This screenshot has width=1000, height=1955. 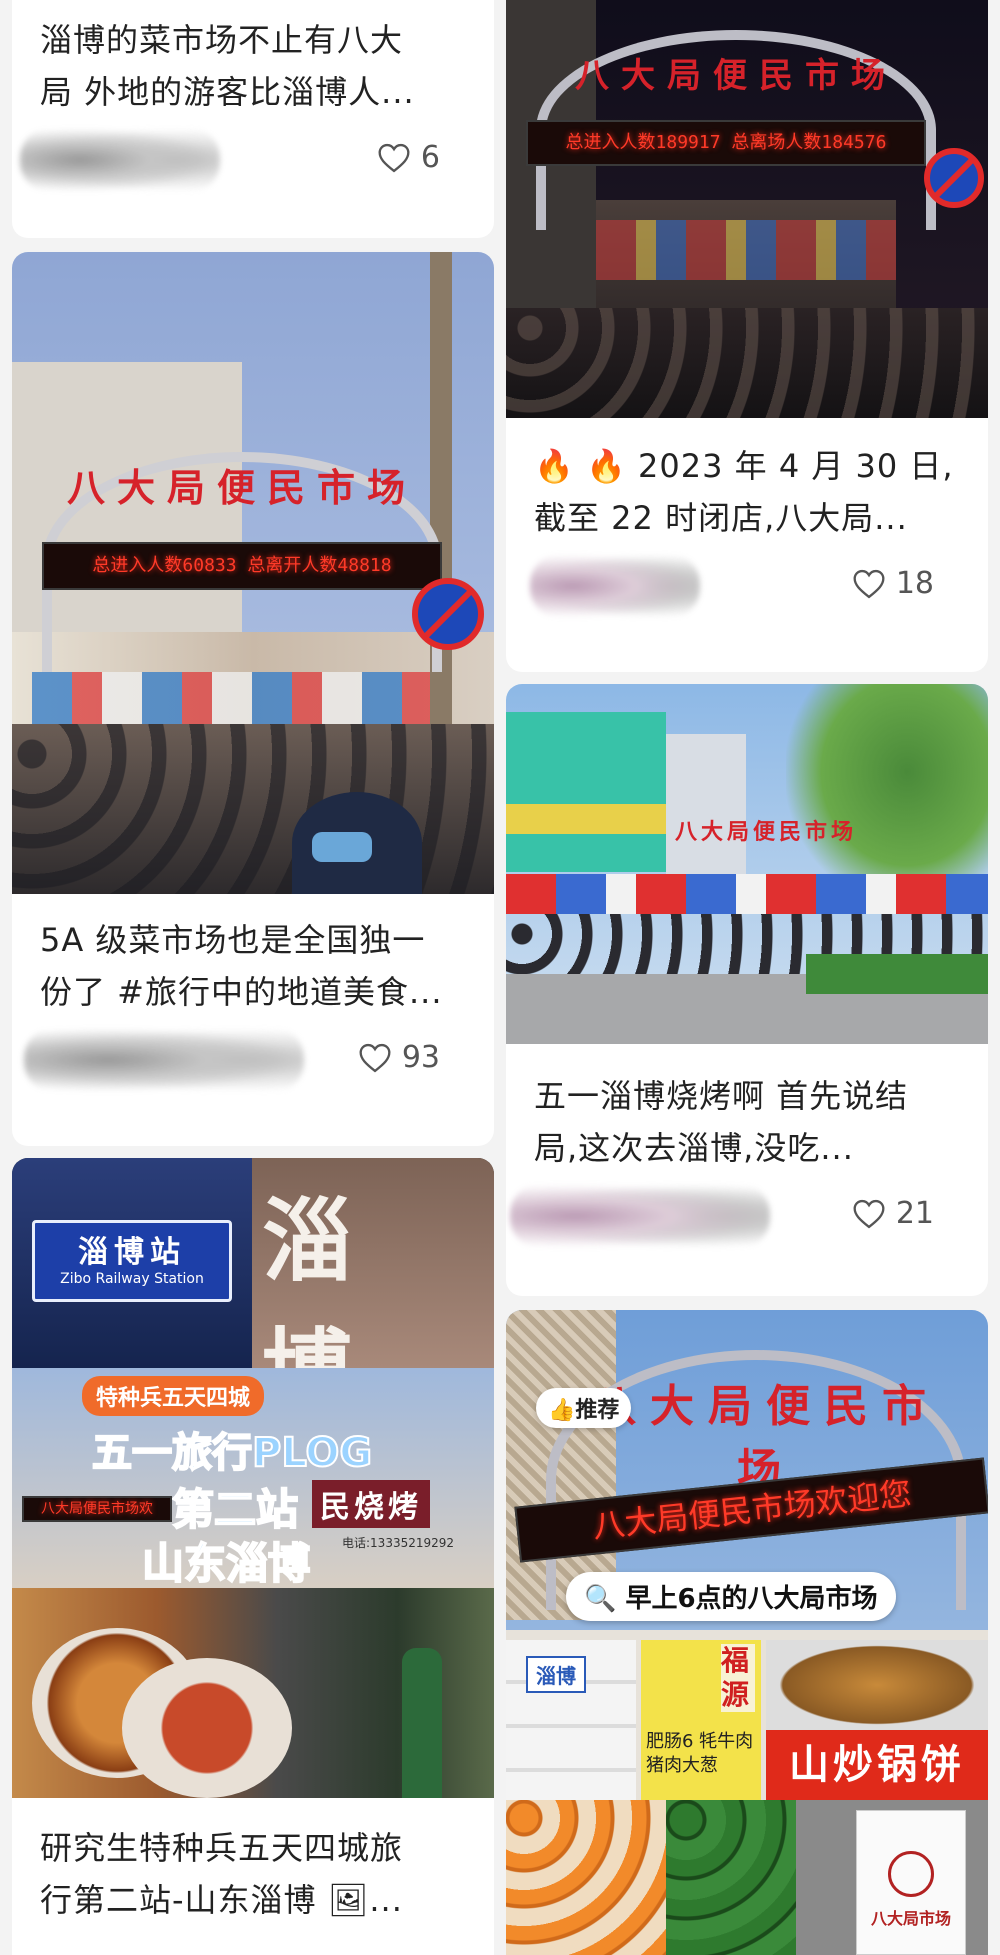 What do you see at coordinates (420, 1057) in the screenshot?
I see `like-count: 93` at bounding box center [420, 1057].